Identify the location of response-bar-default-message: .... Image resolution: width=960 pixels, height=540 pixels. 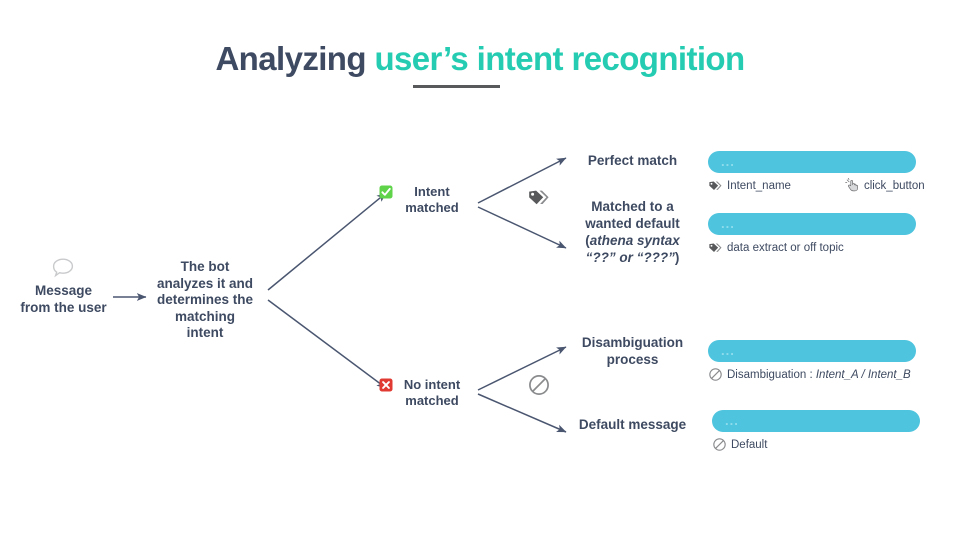
(816, 421).